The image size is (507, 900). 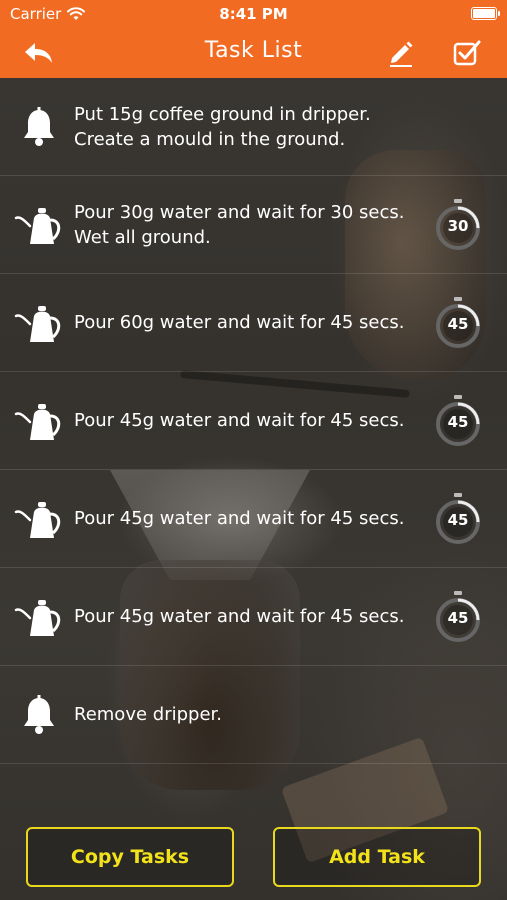 I want to click on pencil-icon, so click(x=401, y=54).